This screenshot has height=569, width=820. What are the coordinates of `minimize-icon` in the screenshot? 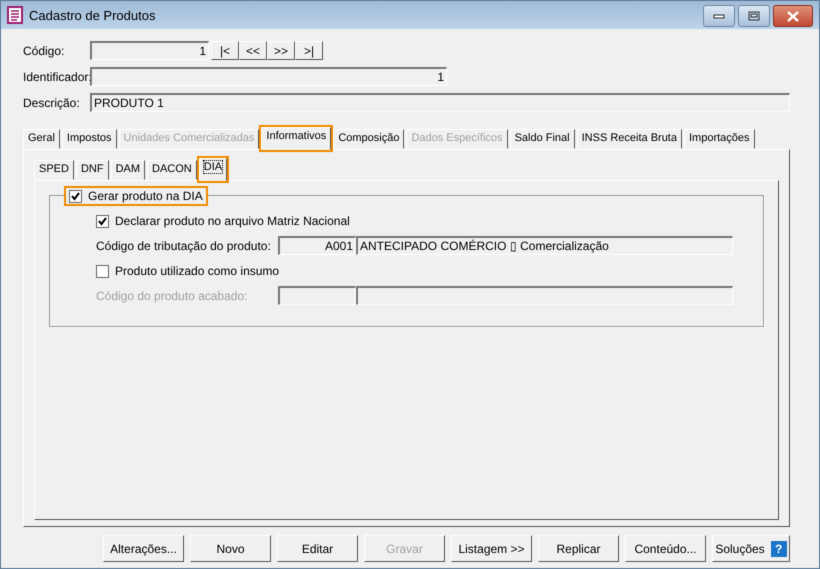 It's located at (719, 16).